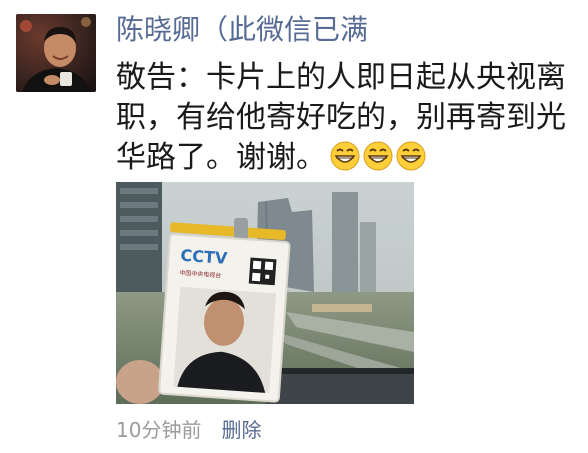  Describe the element at coordinates (341, 117) in the screenshot. I see `post-text-line: 职，有给他寄好吃的，别再寄到光` at that location.